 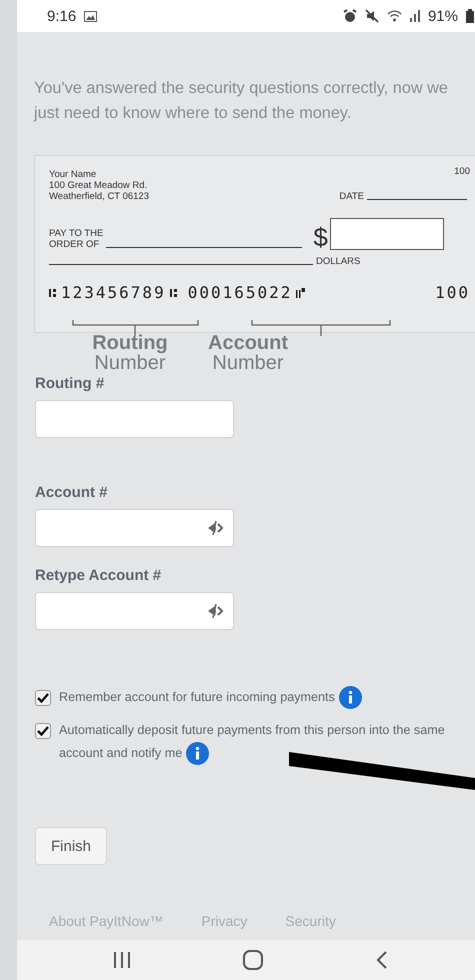 I want to click on callout-label: Routing, so click(x=130, y=343).